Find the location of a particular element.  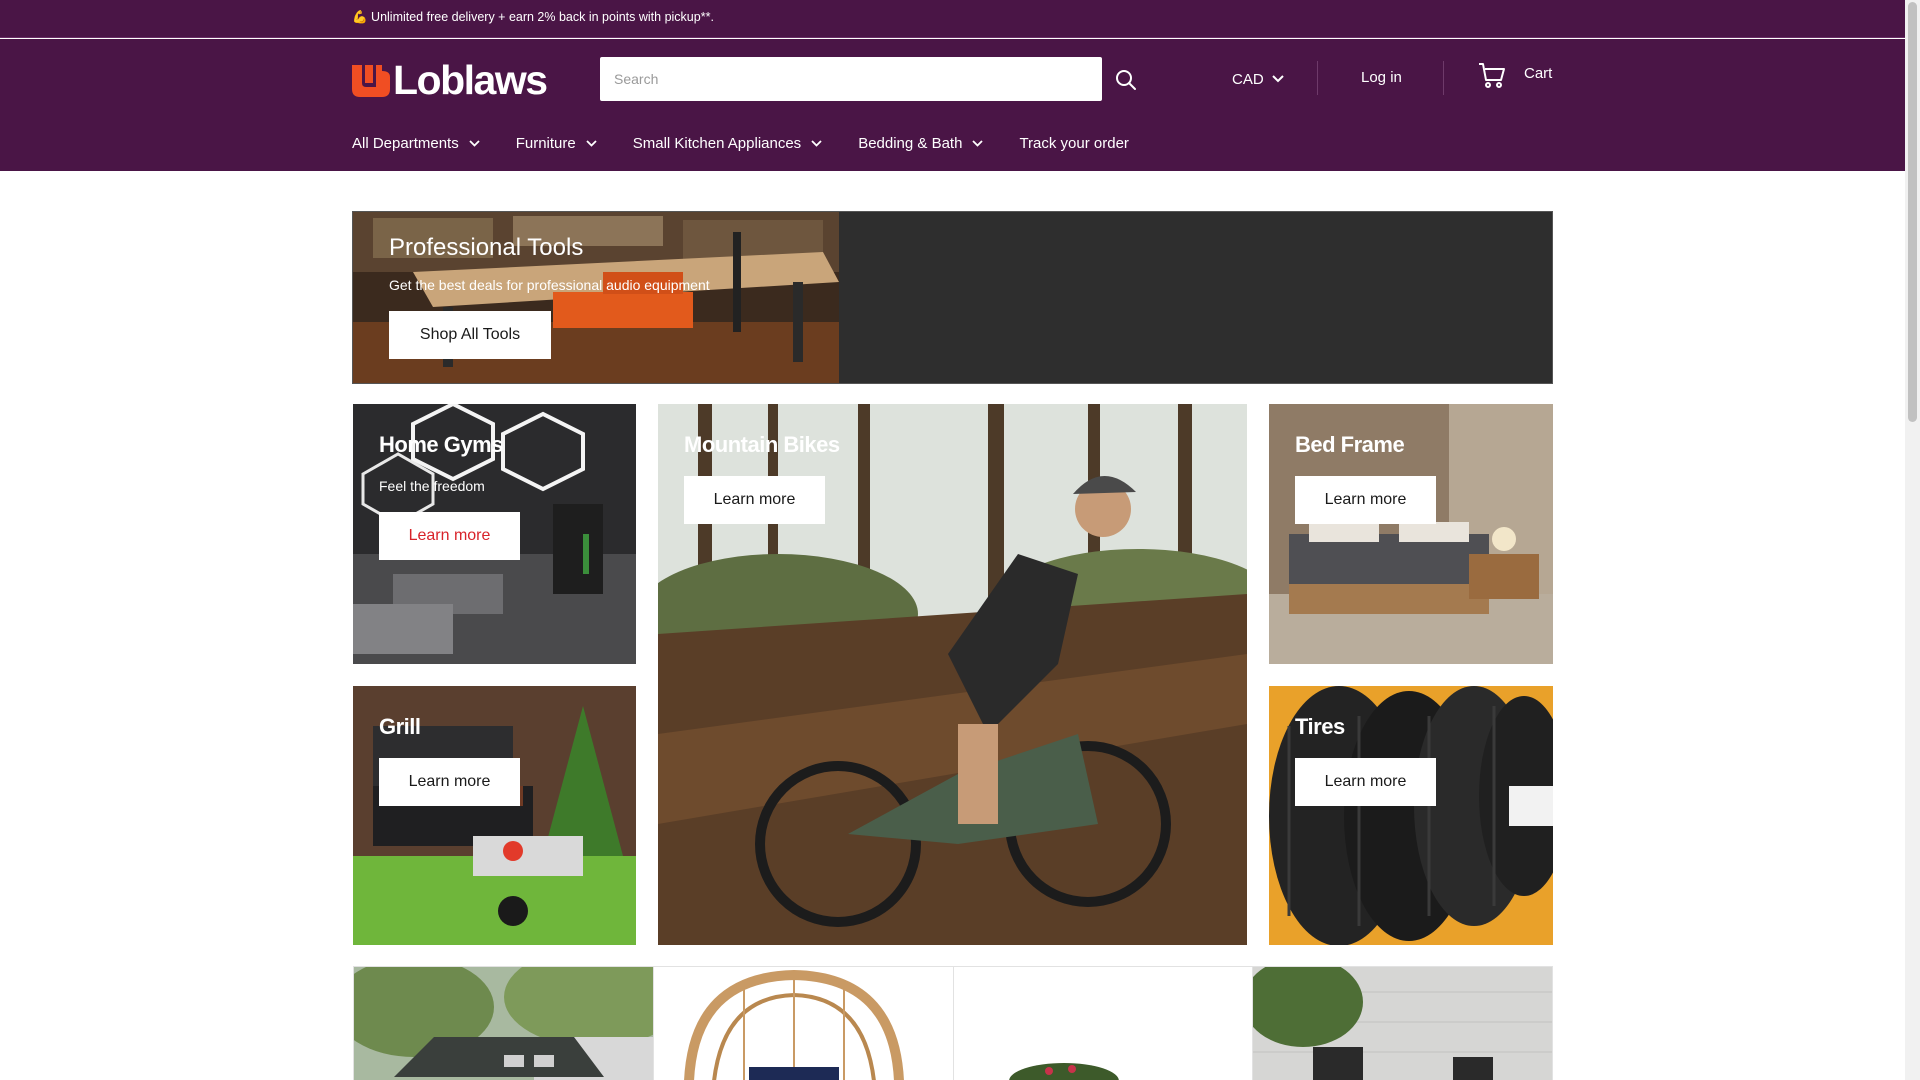

search-icon is located at coordinates (1126, 80).